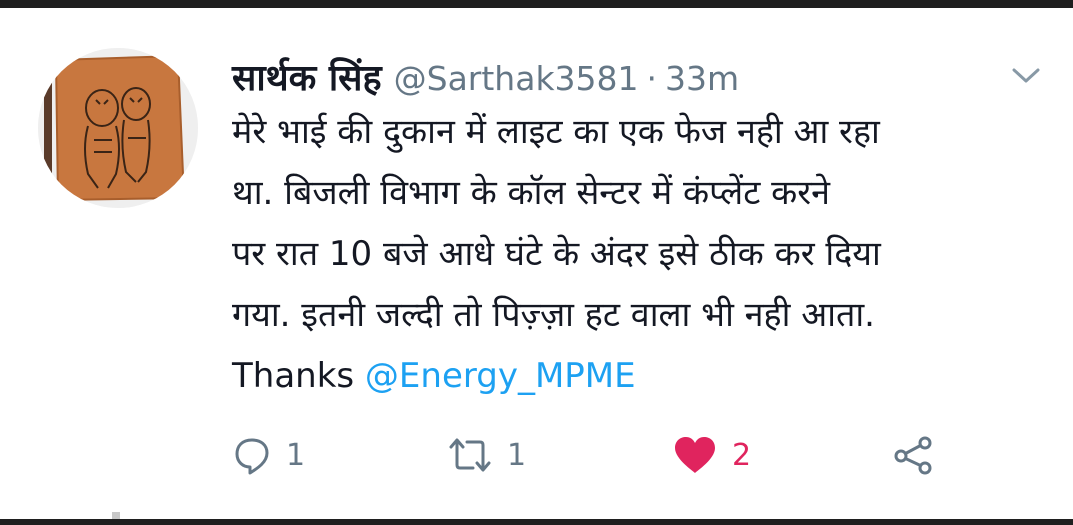  I want to click on avatar-image, so click(118, 128).